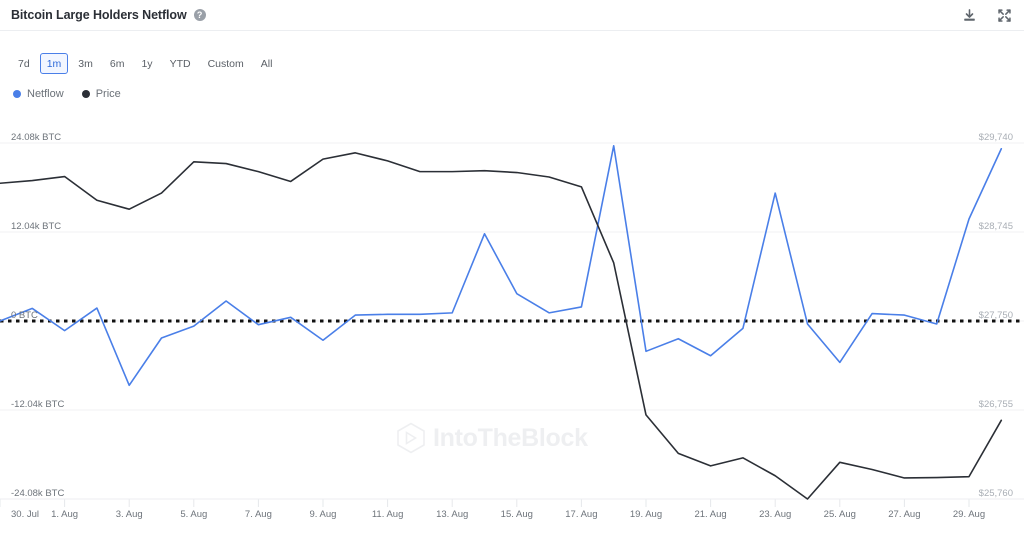  What do you see at coordinates (995, 493) in the screenshot?
I see `right-axis-tick-label: $25,760` at bounding box center [995, 493].